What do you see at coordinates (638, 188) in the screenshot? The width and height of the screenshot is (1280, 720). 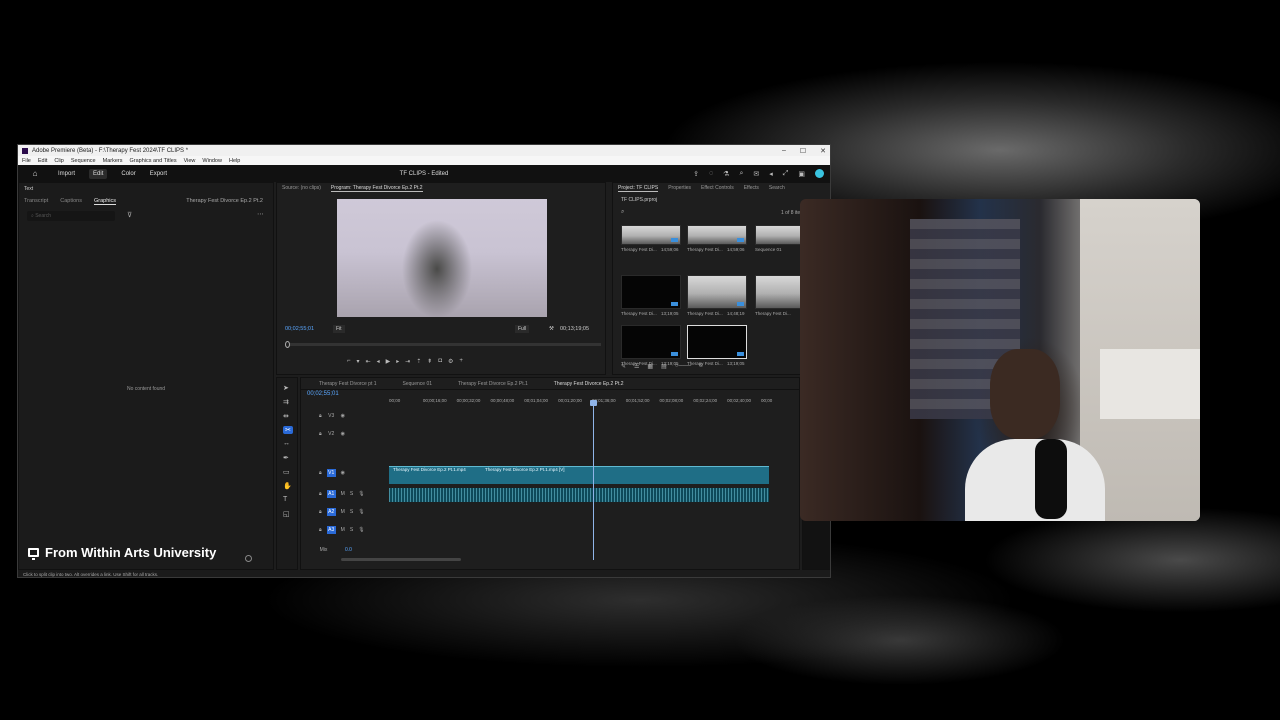 I see `tab-project: Project: TF CLIPS` at bounding box center [638, 188].